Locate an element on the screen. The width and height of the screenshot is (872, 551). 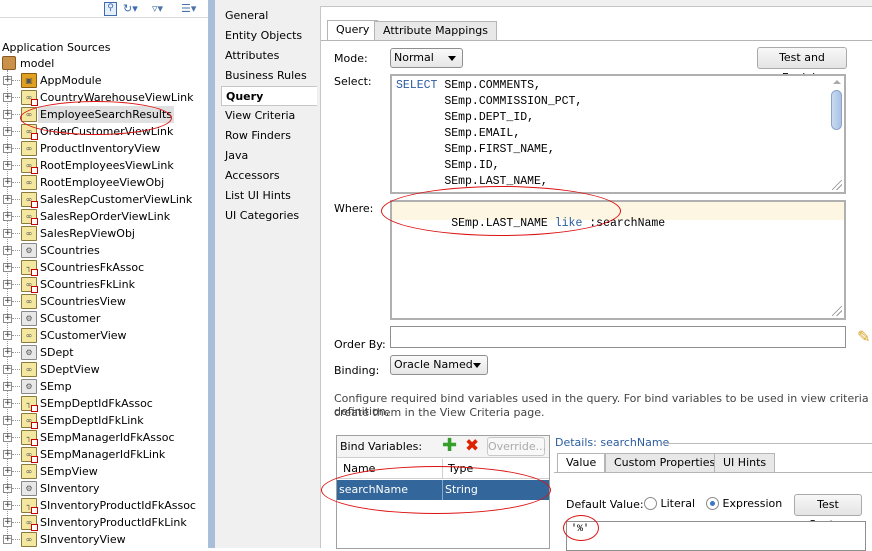
radio-literal: Literal is located at coordinates (669, 503).